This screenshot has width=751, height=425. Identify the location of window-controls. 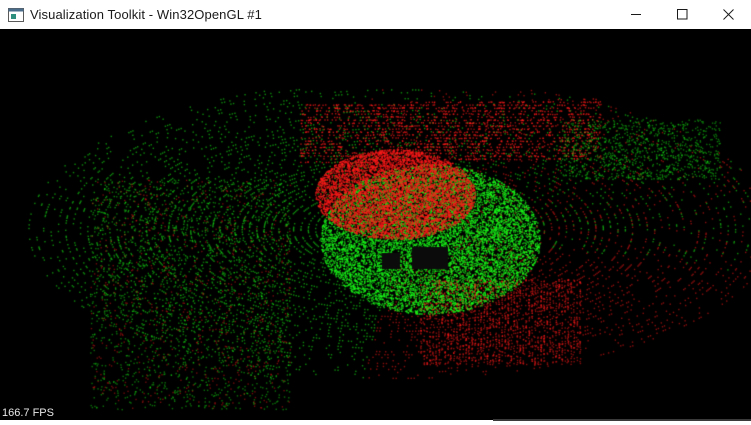
(682, 14).